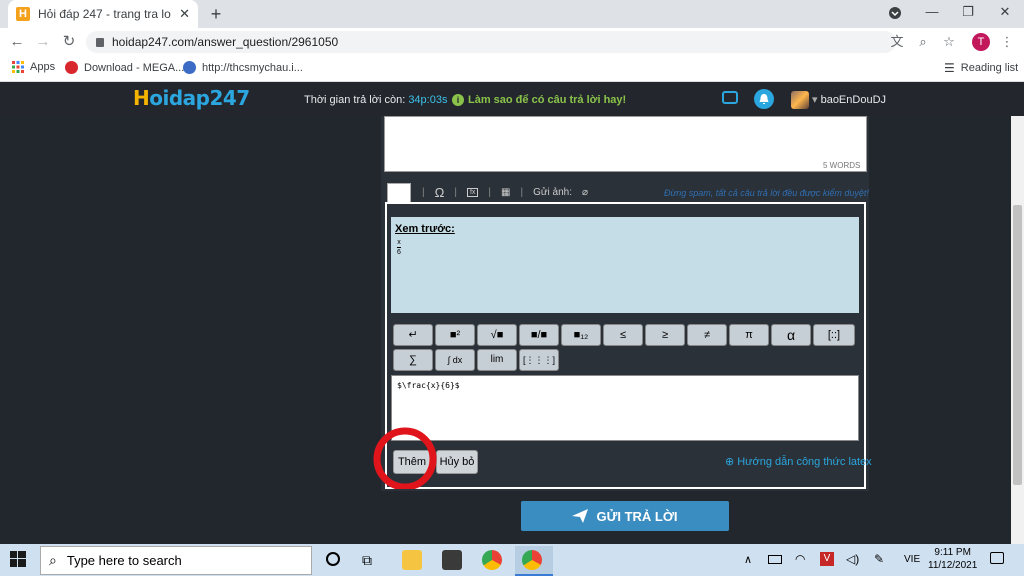 The width and height of the screenshot is (1024, 576). What do you see at coordinates (1005, 13) in the screenshot?
I see `window-close-icon: ✕` at bounding box center [1005, 13].